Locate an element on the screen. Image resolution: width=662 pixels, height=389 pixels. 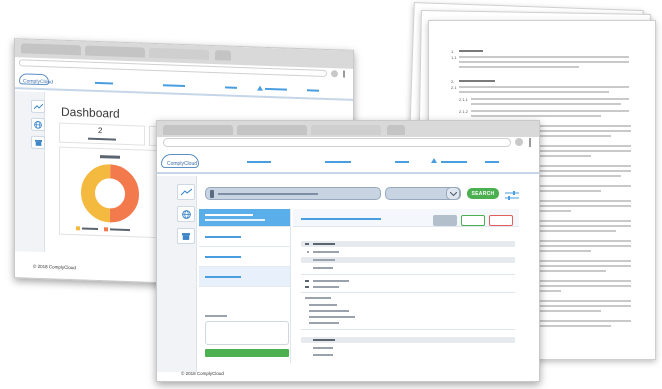
list-item-hover is located at coordinates (244, 277).